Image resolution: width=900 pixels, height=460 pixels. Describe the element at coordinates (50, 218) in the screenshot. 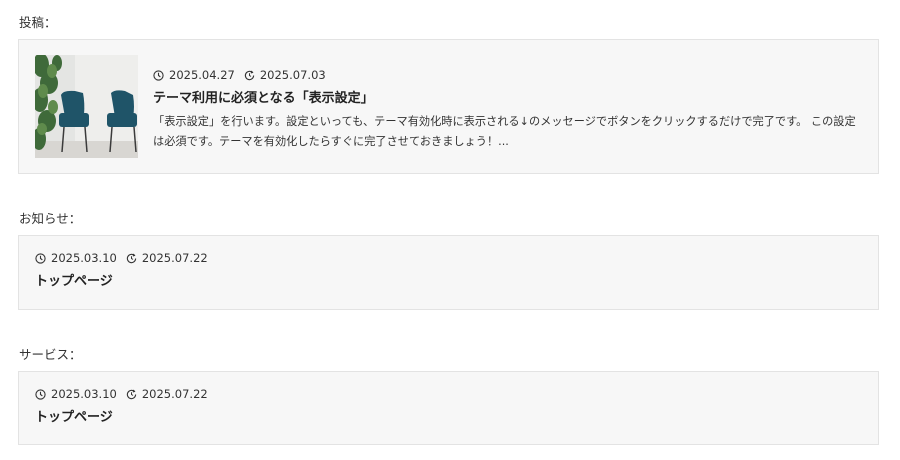

I see `news-section-label: お知らせ：` at that location.